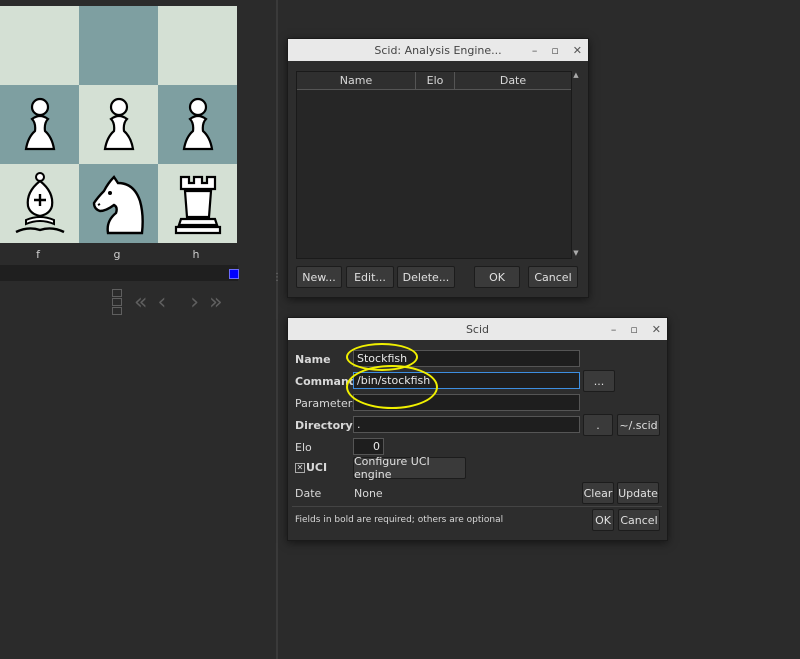 This screenshot has width=800, height=659. Describe the element at coordinates (234, 274) in the screenshot. I see `side-to-move-indicator` at that location.